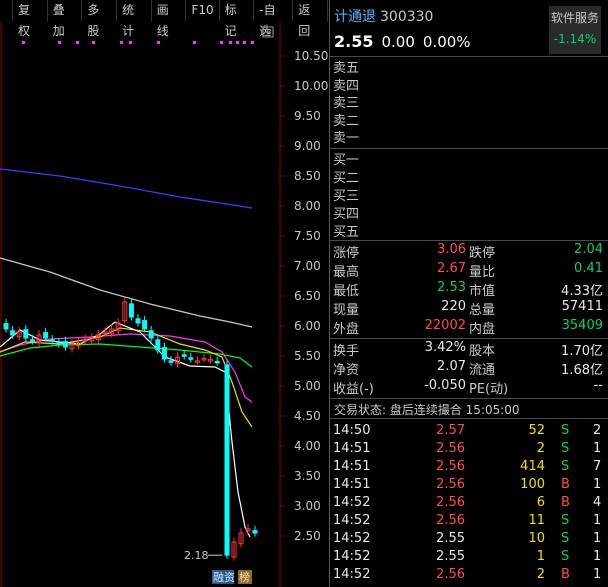  Describe the element at coordinates (445, 325) in the screenshot. I see `stat-value: 22002` at that location.